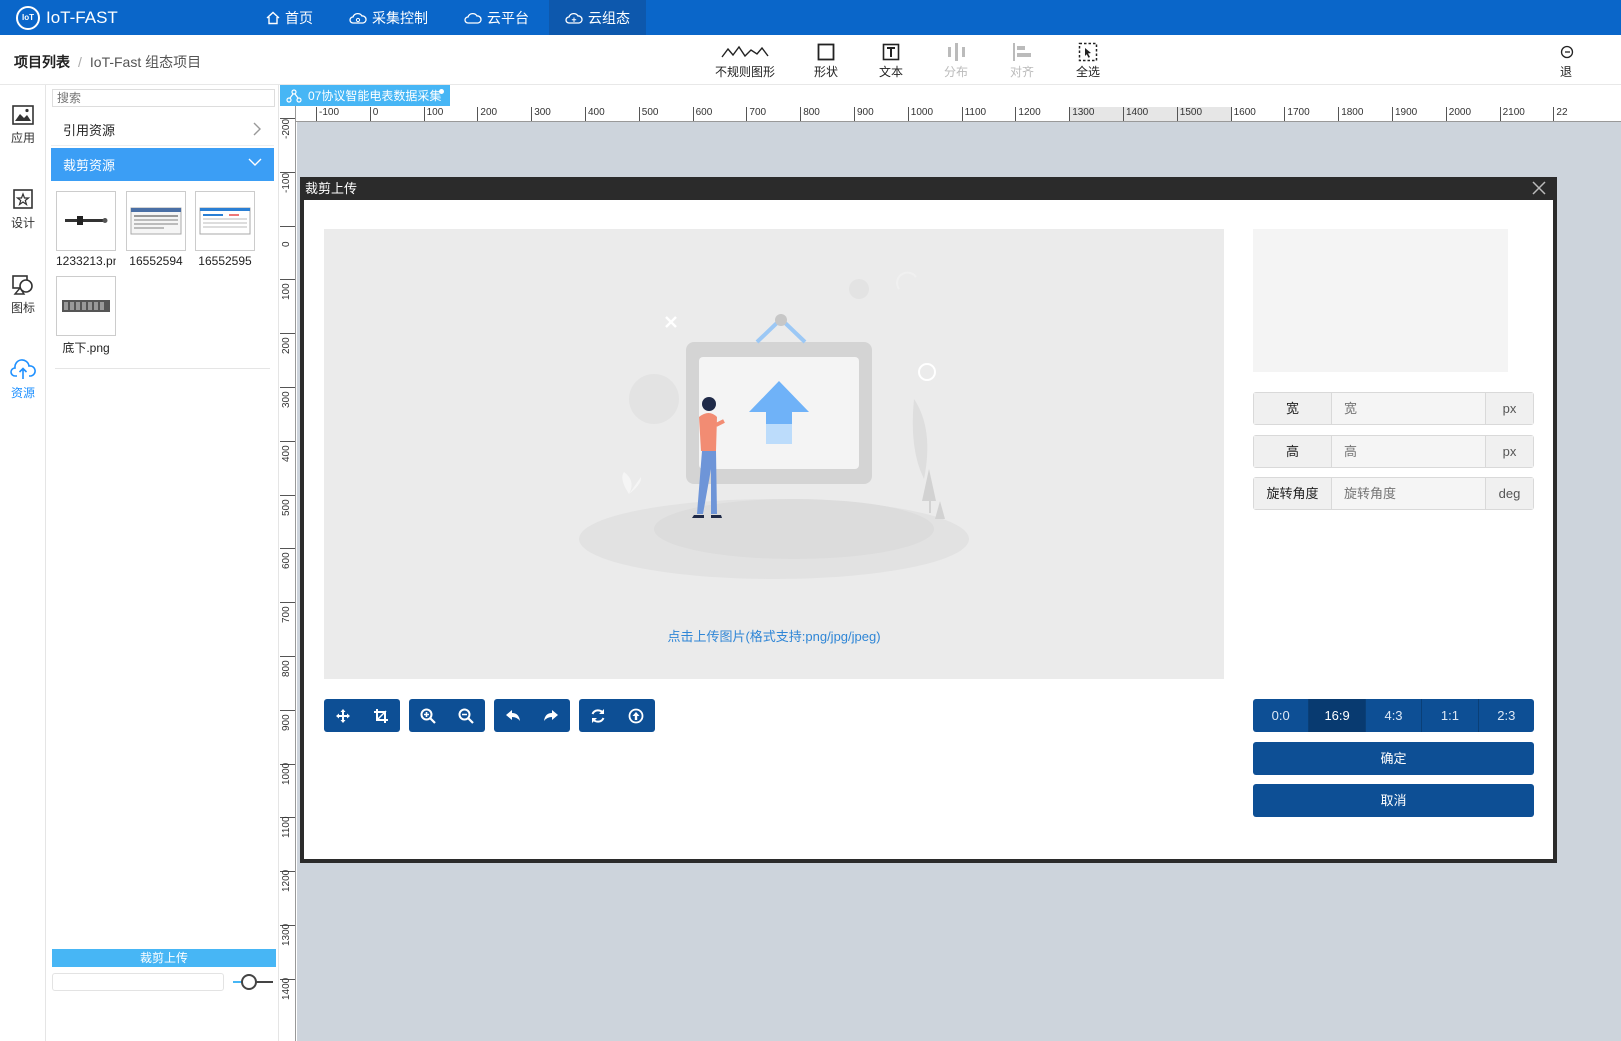  I want to click on ratio-0-0: 0:0, so click(1281, 715).